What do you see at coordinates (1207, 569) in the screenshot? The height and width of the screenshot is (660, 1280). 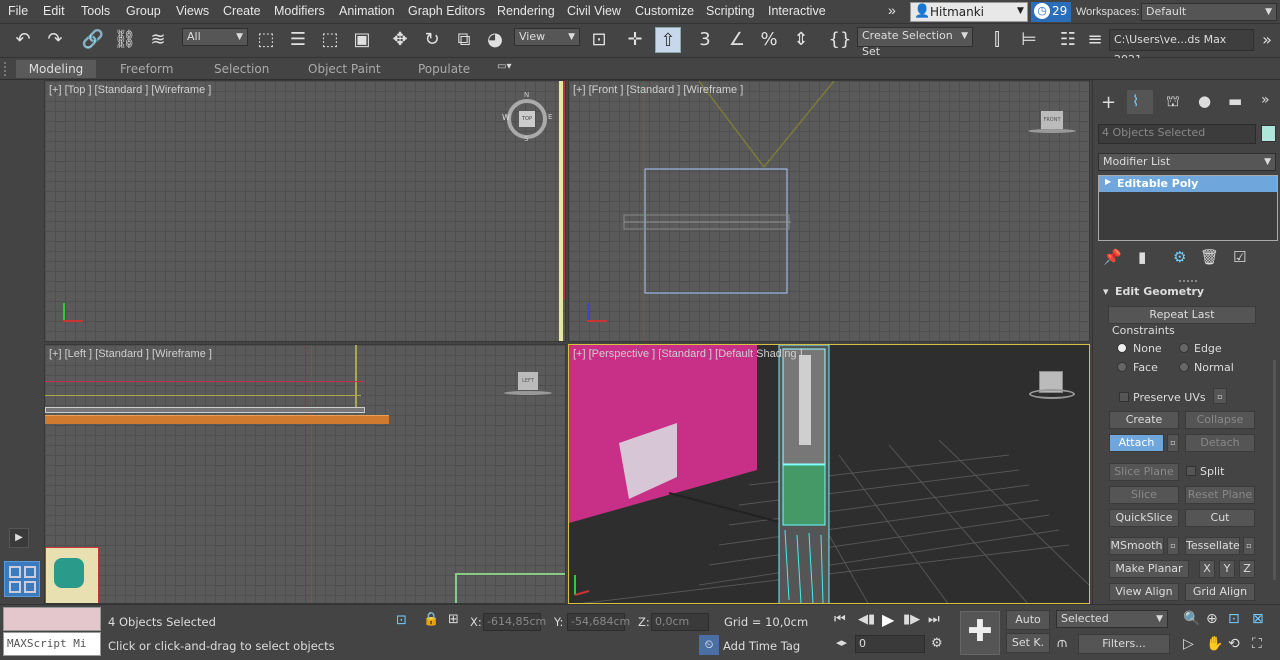 I see `planar-x-button: X` at bounding box center [1207, 569].